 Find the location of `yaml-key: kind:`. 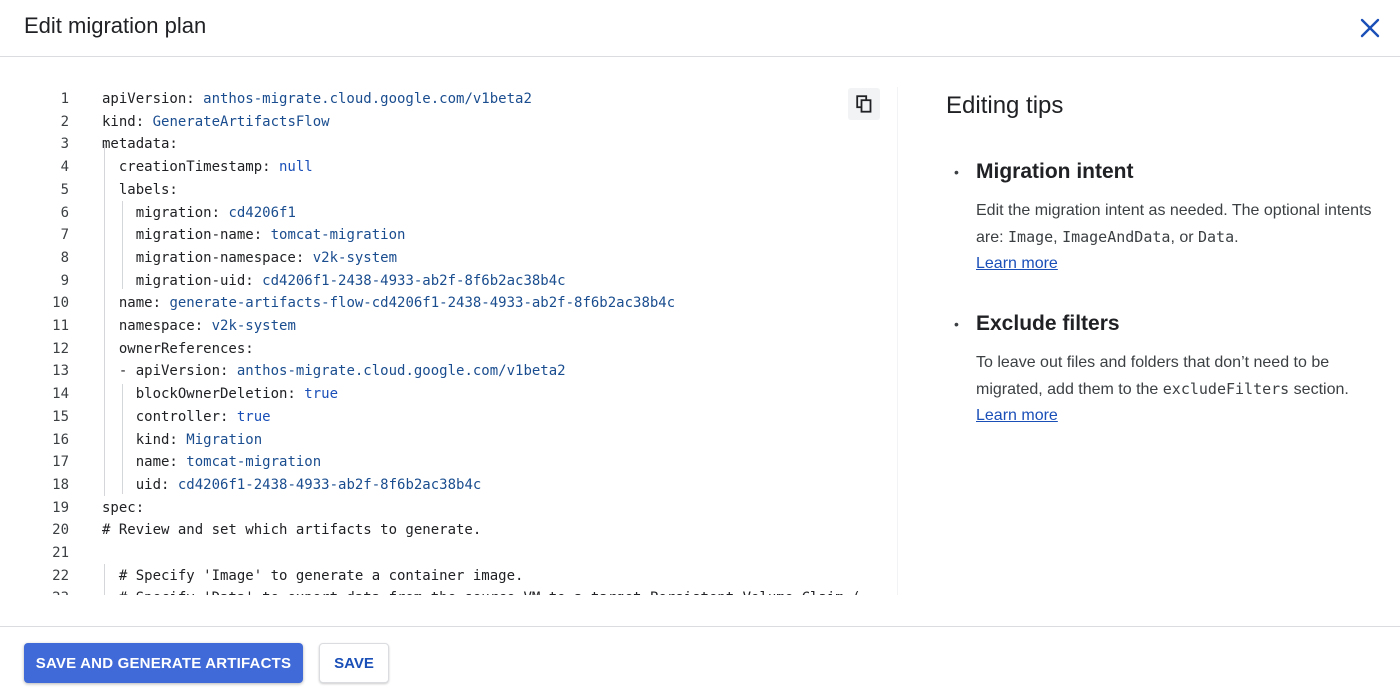

yaml-key: kind: is located at coordinates (123, 121).